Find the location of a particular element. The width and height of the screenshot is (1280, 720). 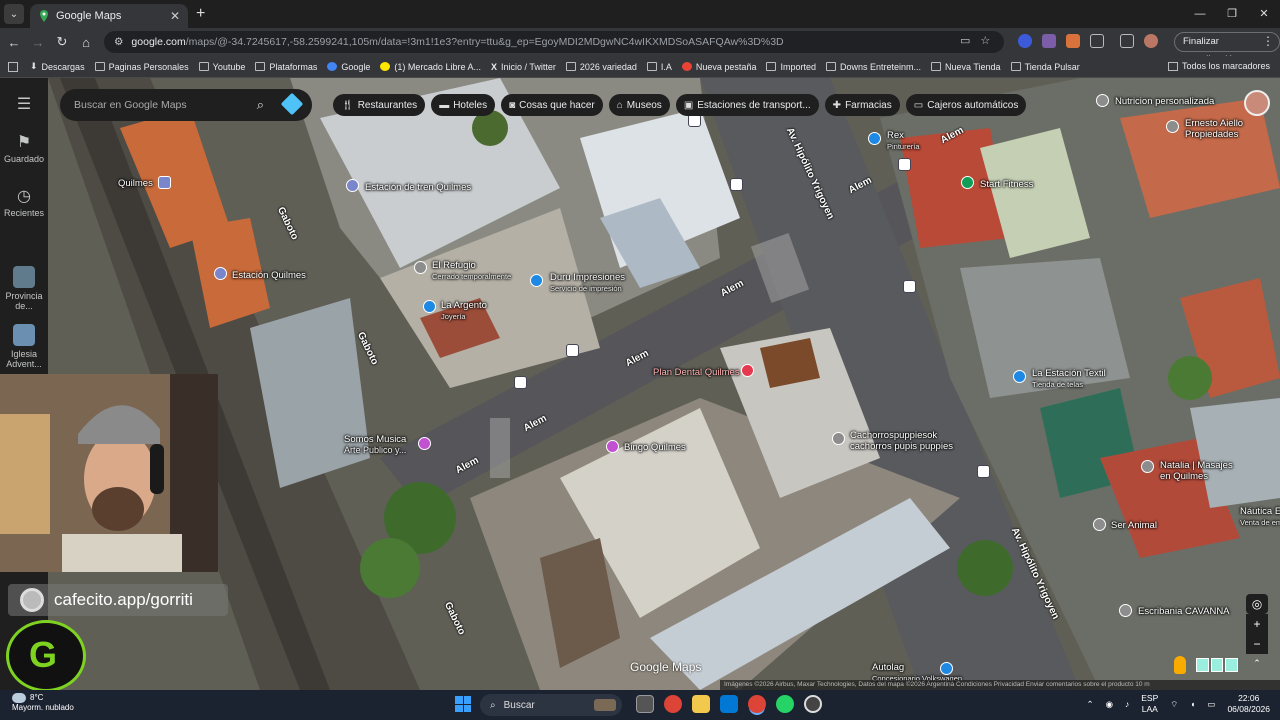

minimize-icon: — is located at coordinates (1200, 14).